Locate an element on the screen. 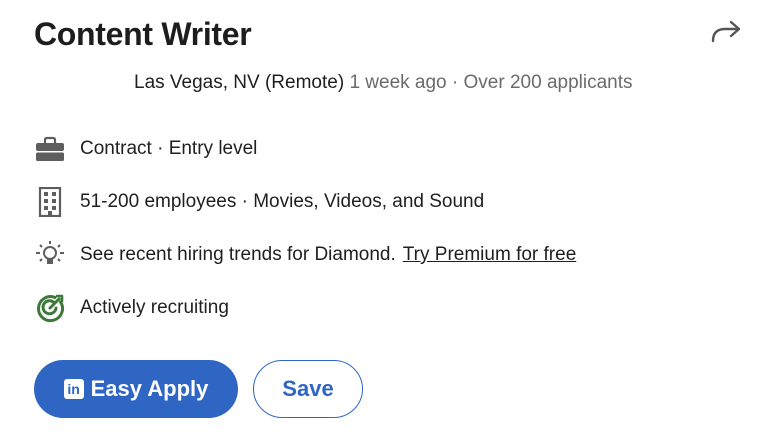 The height and width of the screenshot is (442, 768). posted-time: 1 week ago is located at coordinates (398, 82).